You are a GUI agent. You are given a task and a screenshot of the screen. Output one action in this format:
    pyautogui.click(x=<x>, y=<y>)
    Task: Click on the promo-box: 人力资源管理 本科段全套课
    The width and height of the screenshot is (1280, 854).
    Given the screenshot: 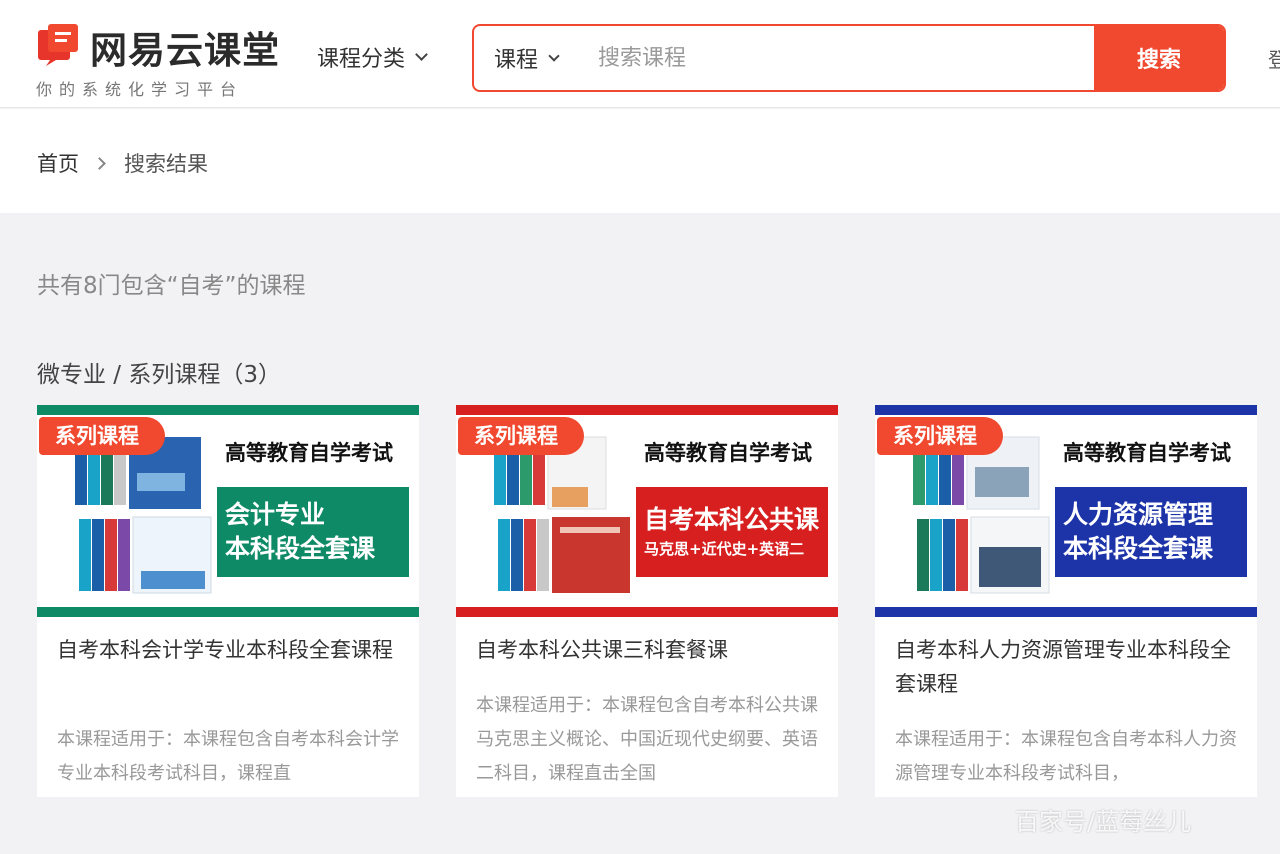 What is the action you would take?
    pyautogui.click(x=1151, y=532)
    